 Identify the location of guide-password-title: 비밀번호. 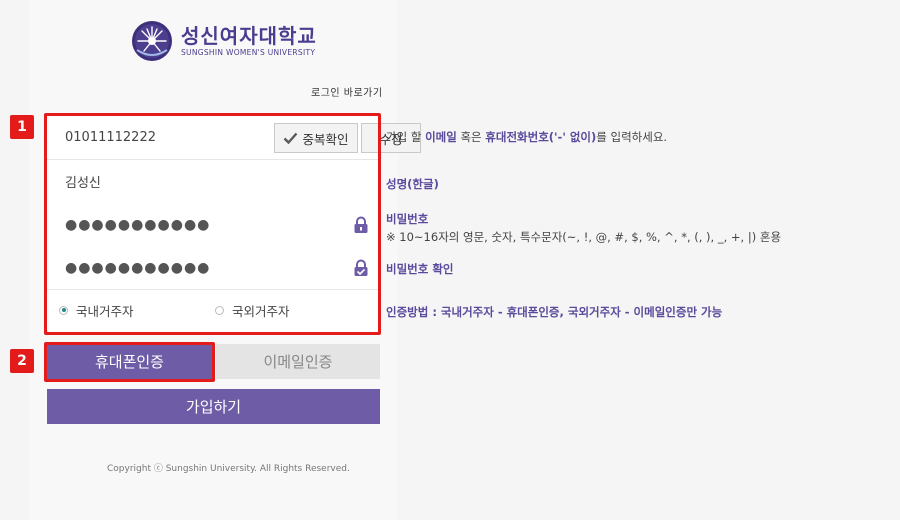
(407, 219).